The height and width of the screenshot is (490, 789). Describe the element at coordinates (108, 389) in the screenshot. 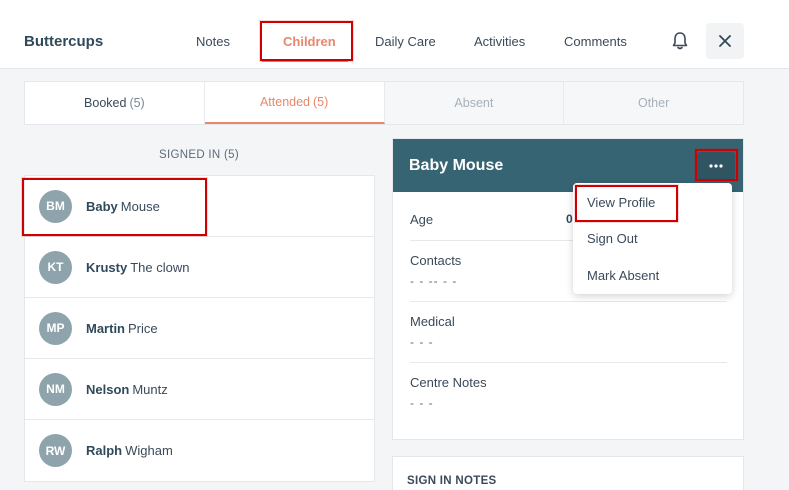

I see `child-first-name: Nelson` at that location.